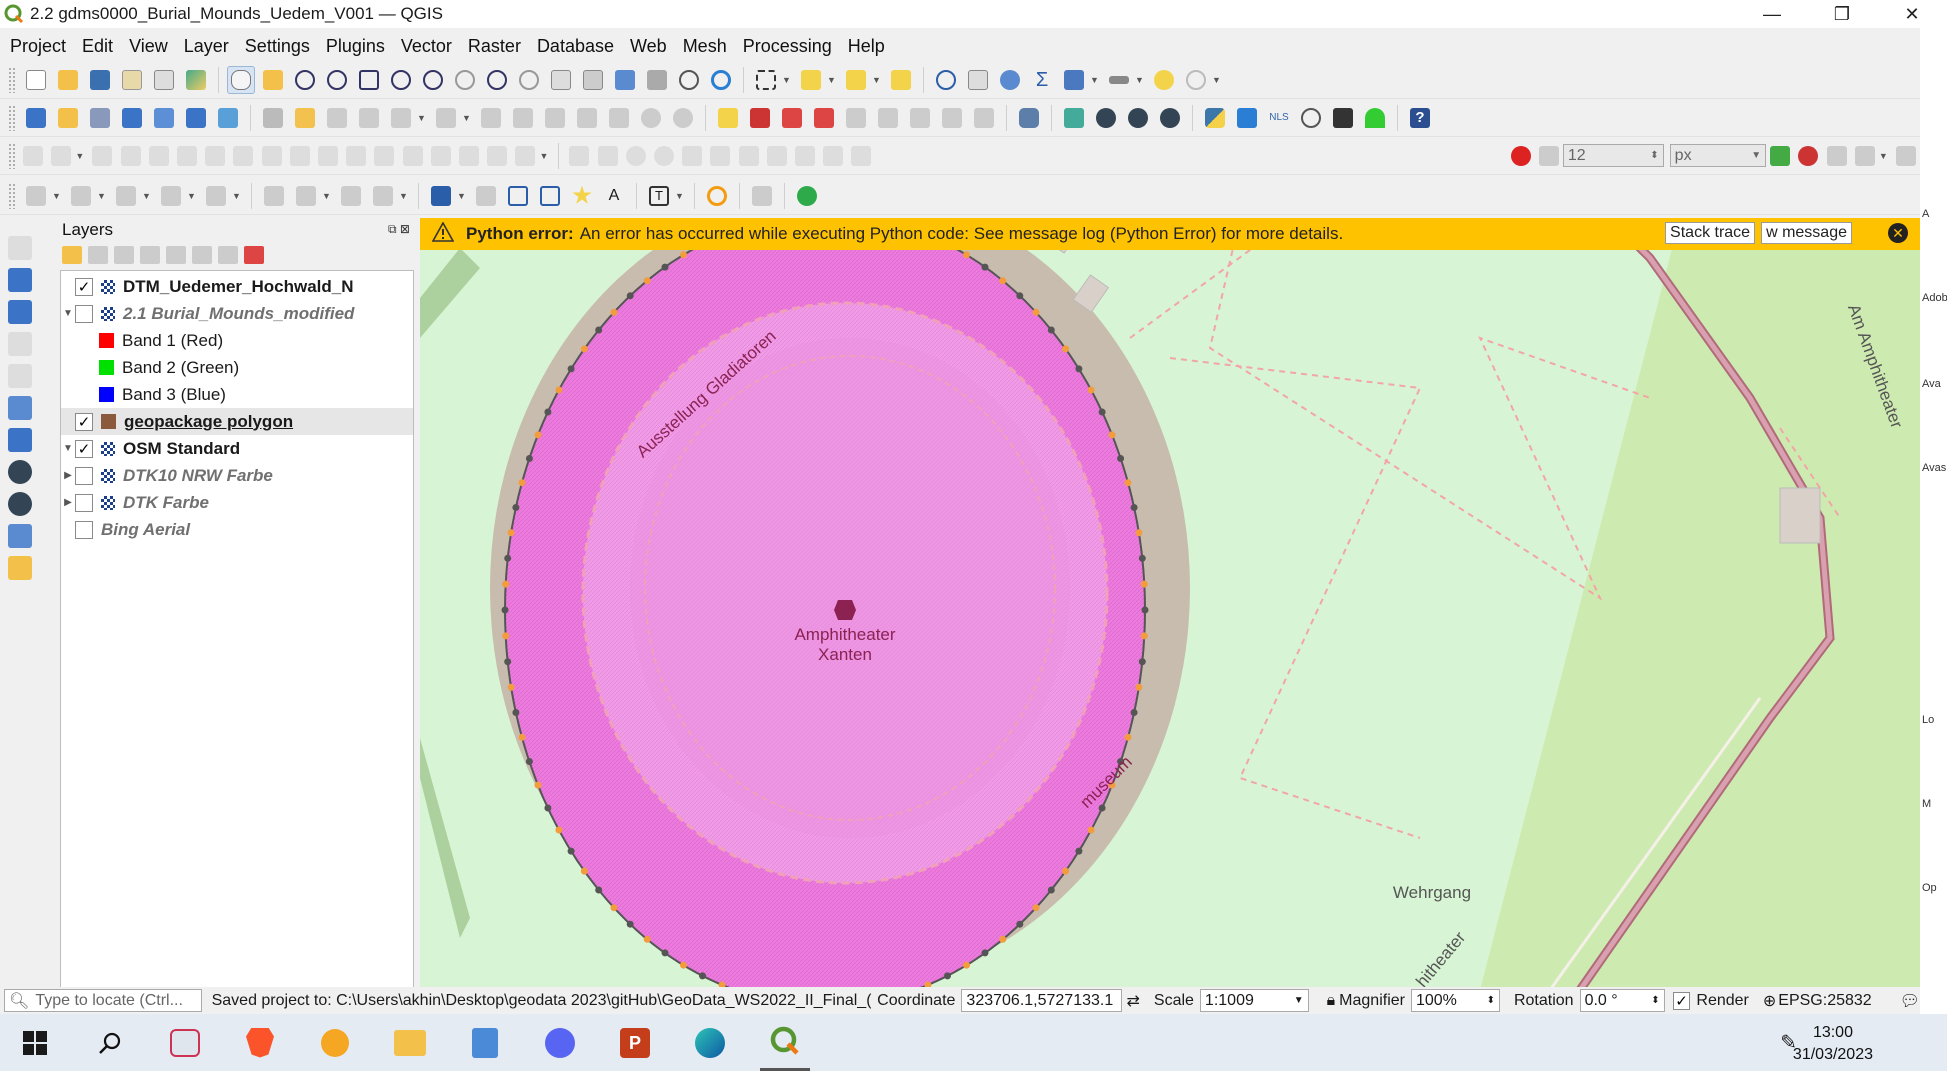 The image size is (1947, 1071). Describe the element at coordinates (635, 1042) in the screenshot. I see `powerpoint-icon: P` at that location.